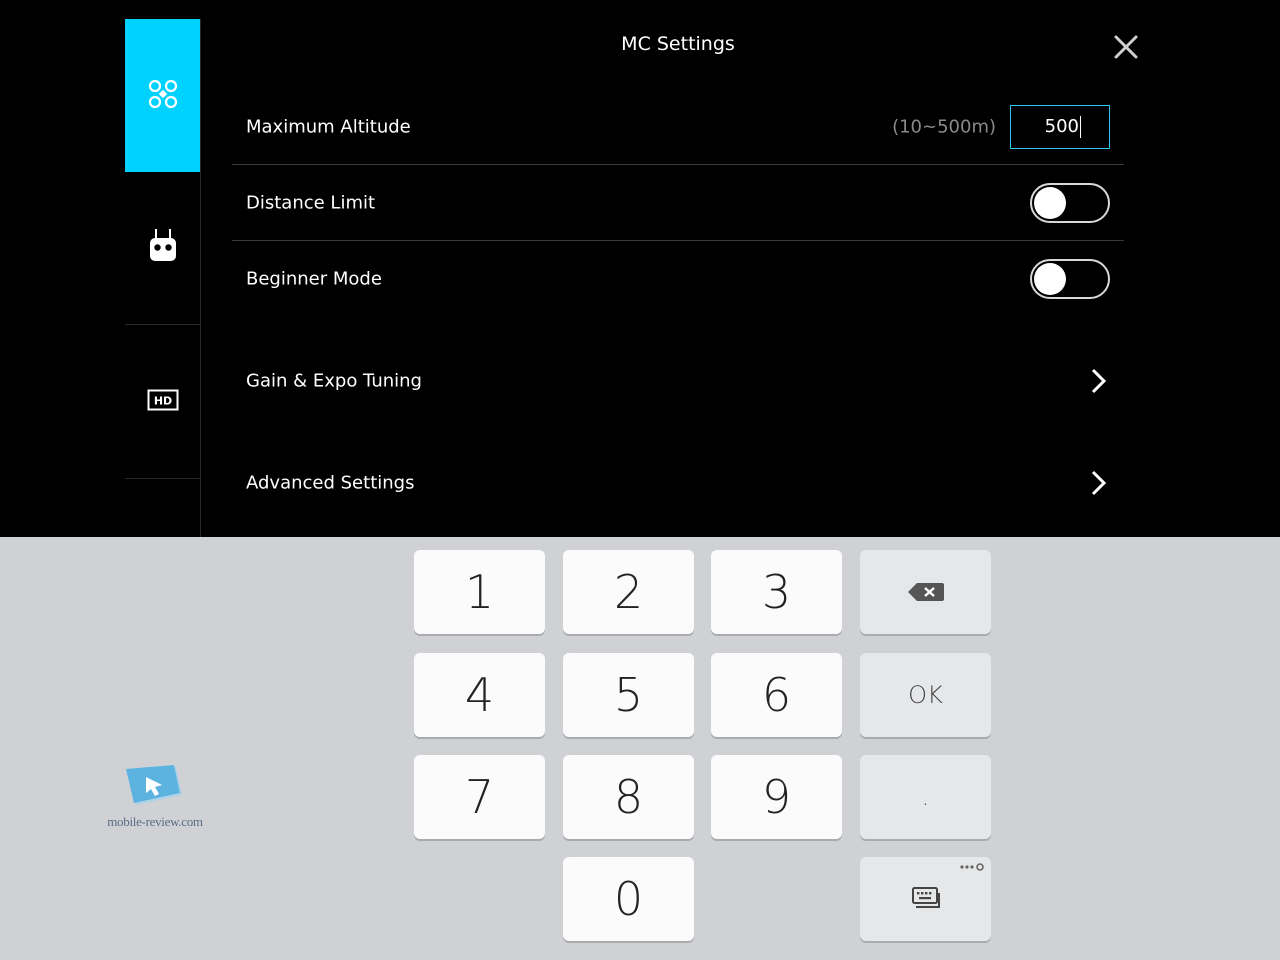  Describe the element at coordinates (944, 126) in the screenshot. I see `altitude-range-hint: (10~500m)` at that location.